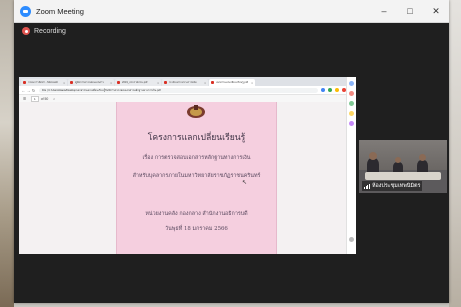  I want to click on zoom-logo-icon, so click(25, 11).